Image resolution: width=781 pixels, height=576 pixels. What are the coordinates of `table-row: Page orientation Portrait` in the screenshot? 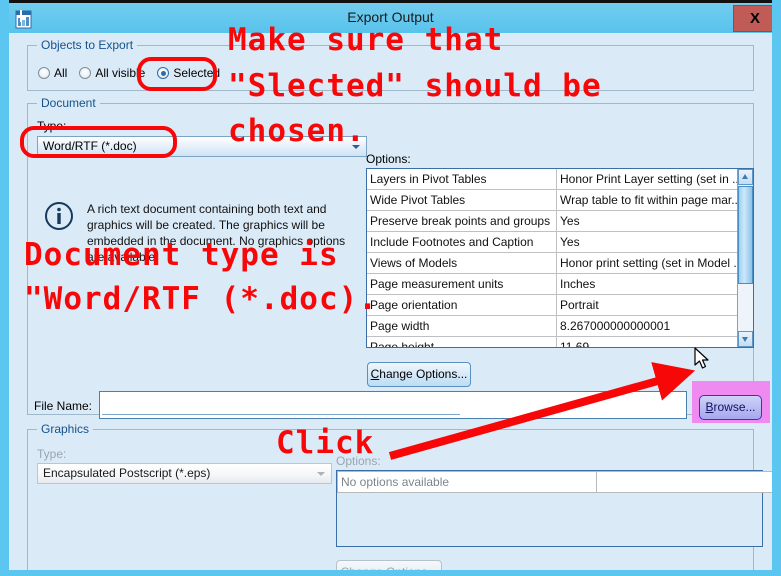 It's located at (558, 305).